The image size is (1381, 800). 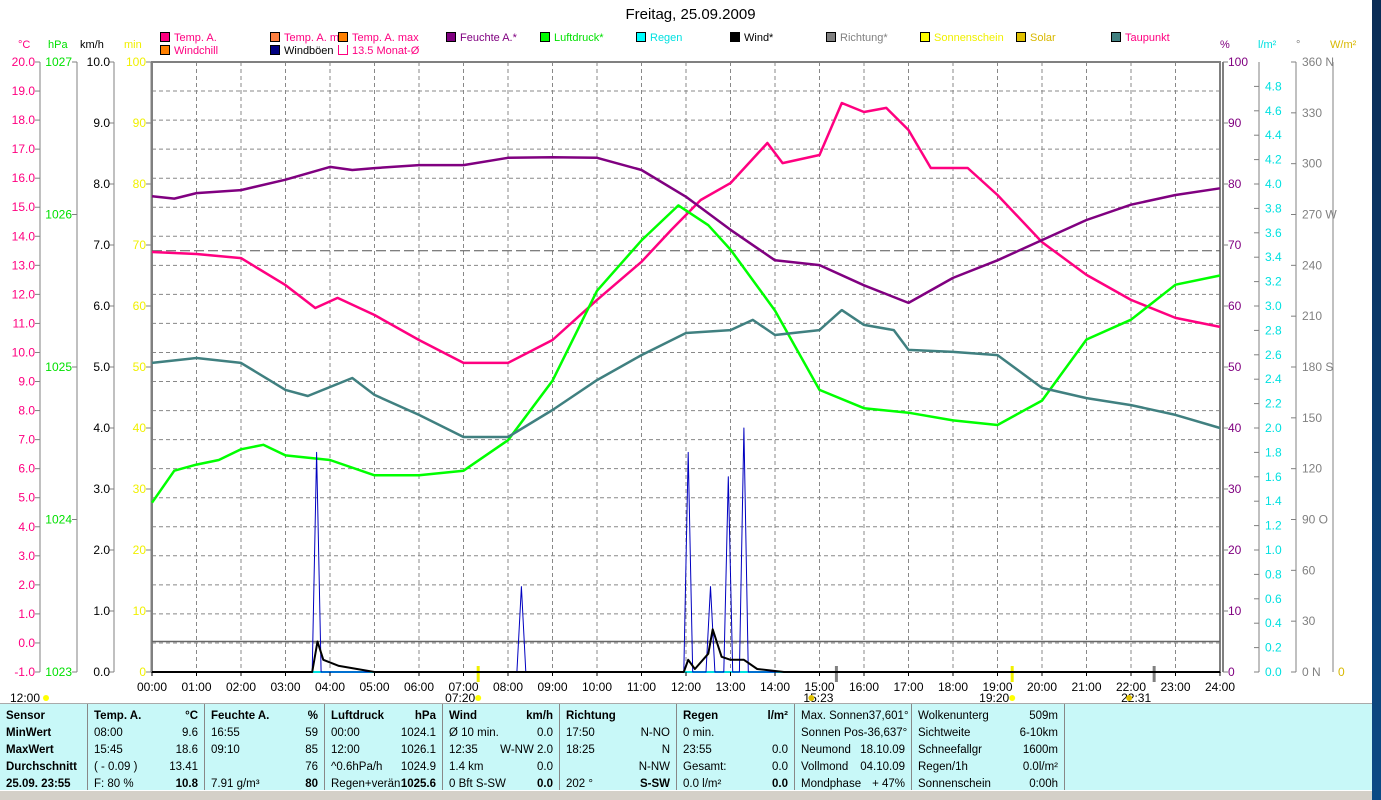 I want to click on table-row: Sensor, so click(x=43, y=718).